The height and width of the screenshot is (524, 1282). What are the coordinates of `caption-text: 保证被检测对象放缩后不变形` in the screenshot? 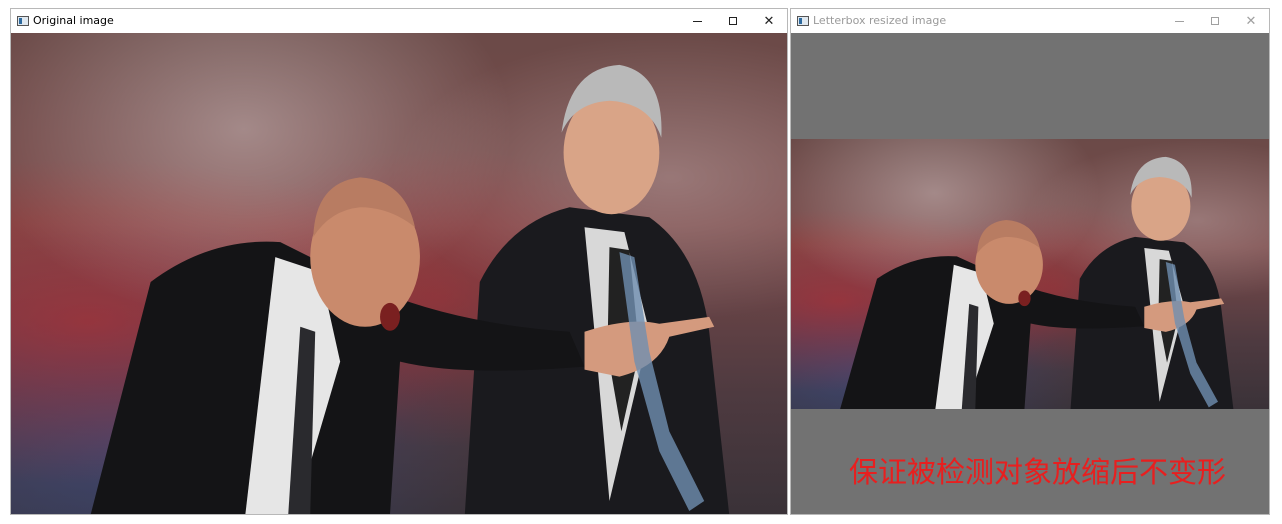 It's located at (1038, 472).